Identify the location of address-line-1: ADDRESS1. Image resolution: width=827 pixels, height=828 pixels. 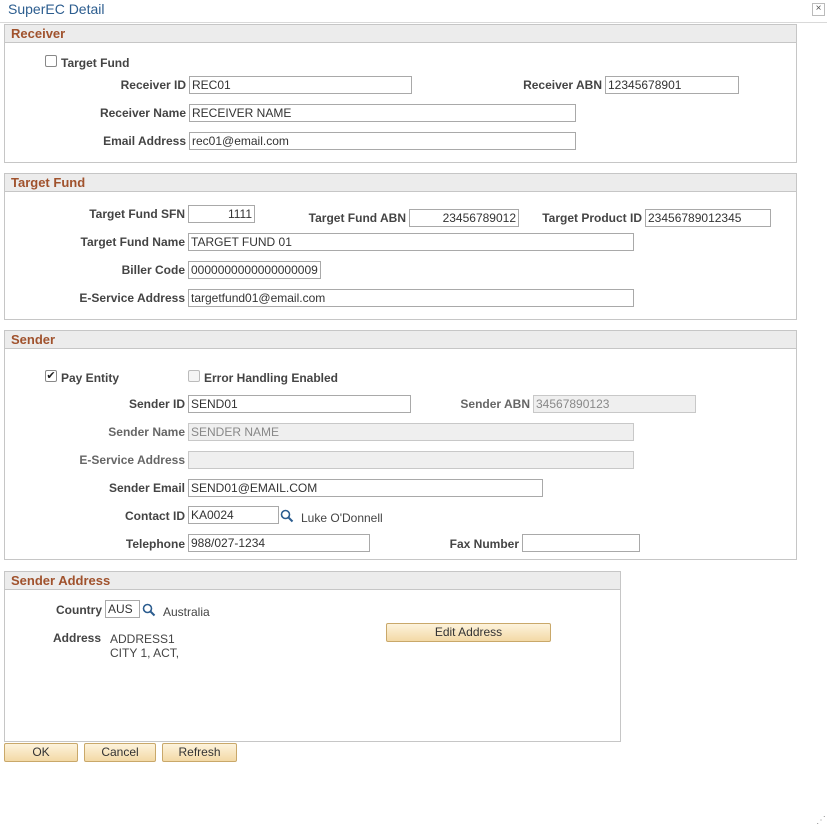
(142, 639).